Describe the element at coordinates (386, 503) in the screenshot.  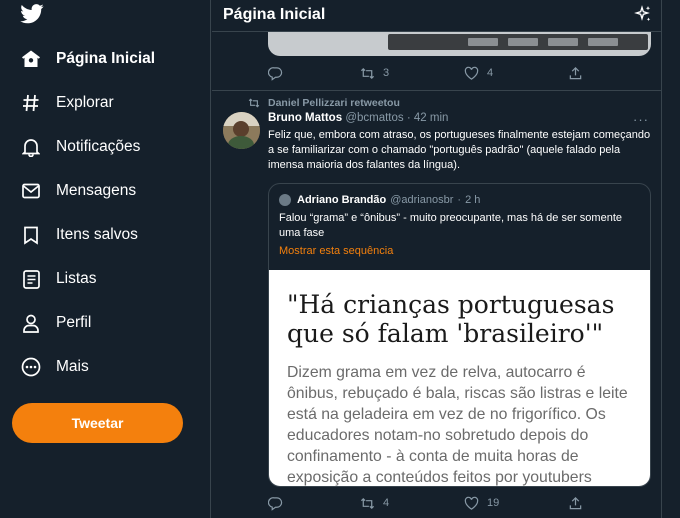
I see `retweet-count: 4` at that location.